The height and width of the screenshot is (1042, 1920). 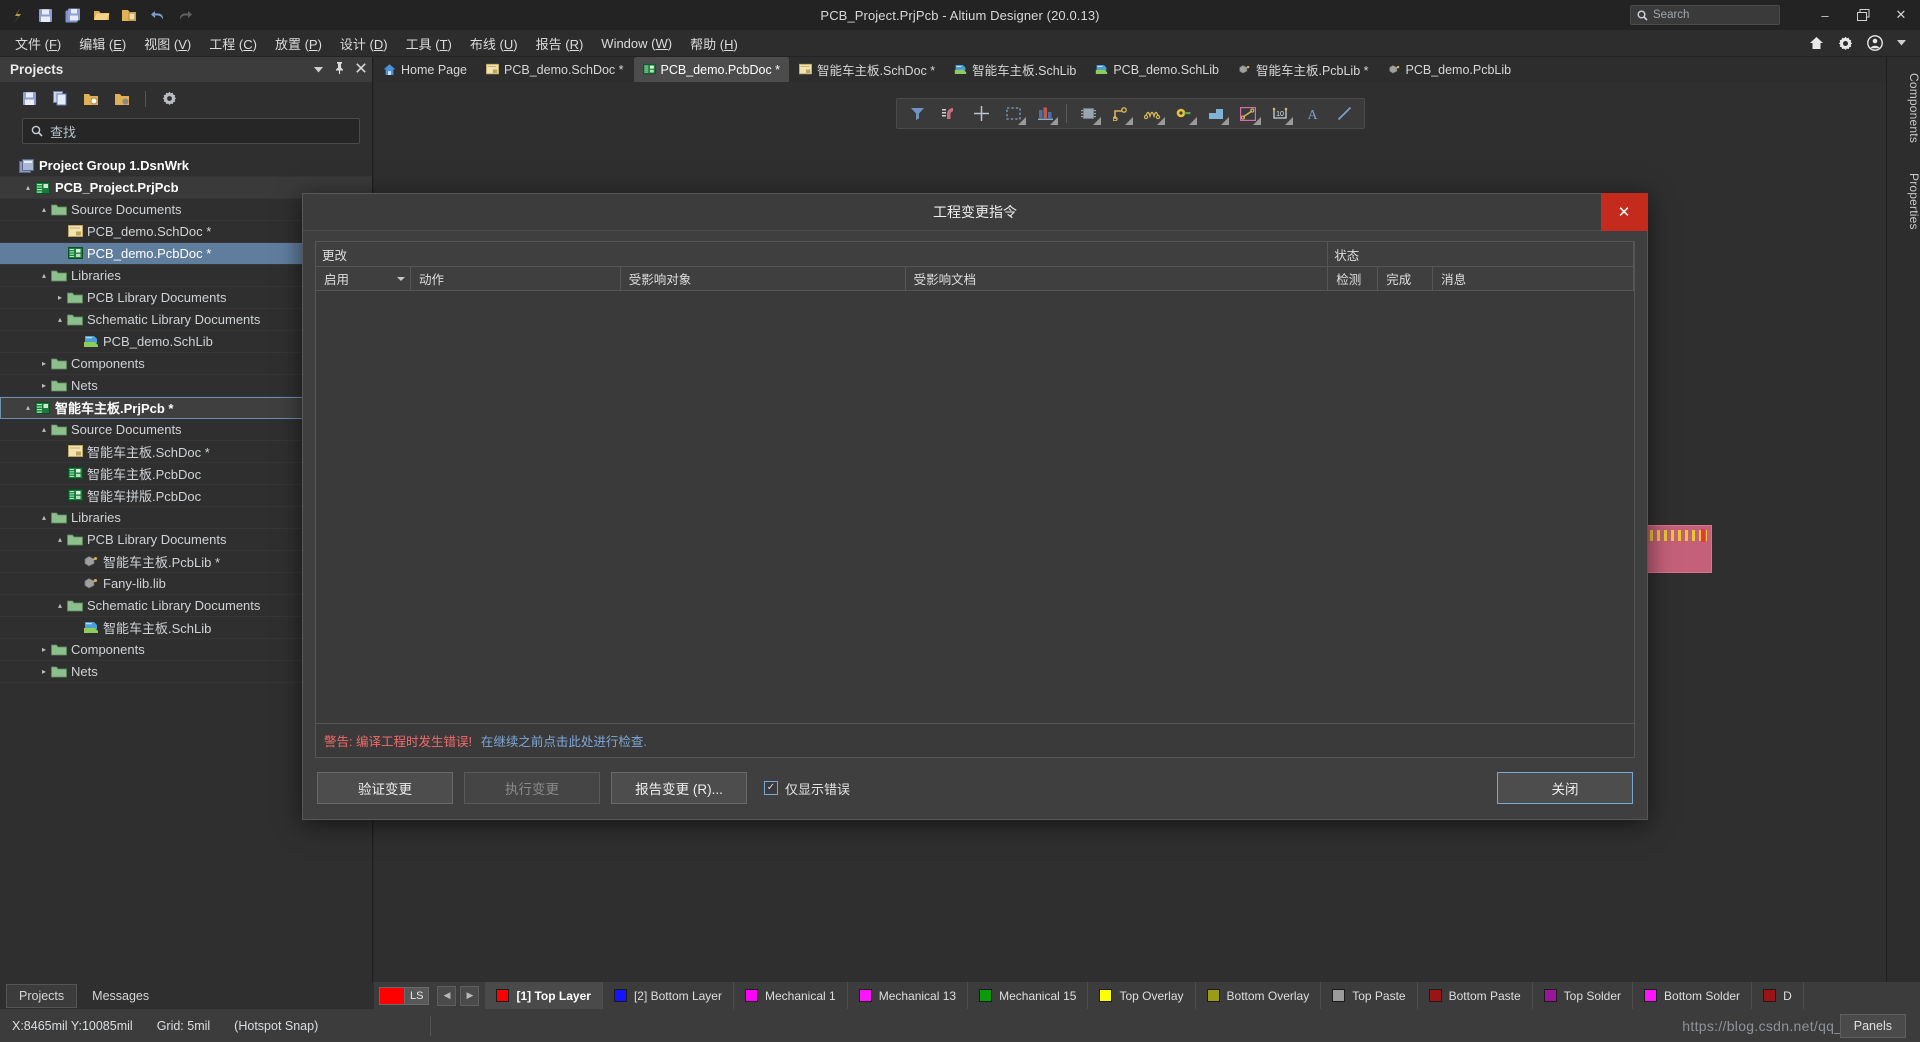 What do you see at coordinates (1903, 201) in the screenshot?
I see `dock-tab-properties: Properties` at bounding box center [1903, 201].